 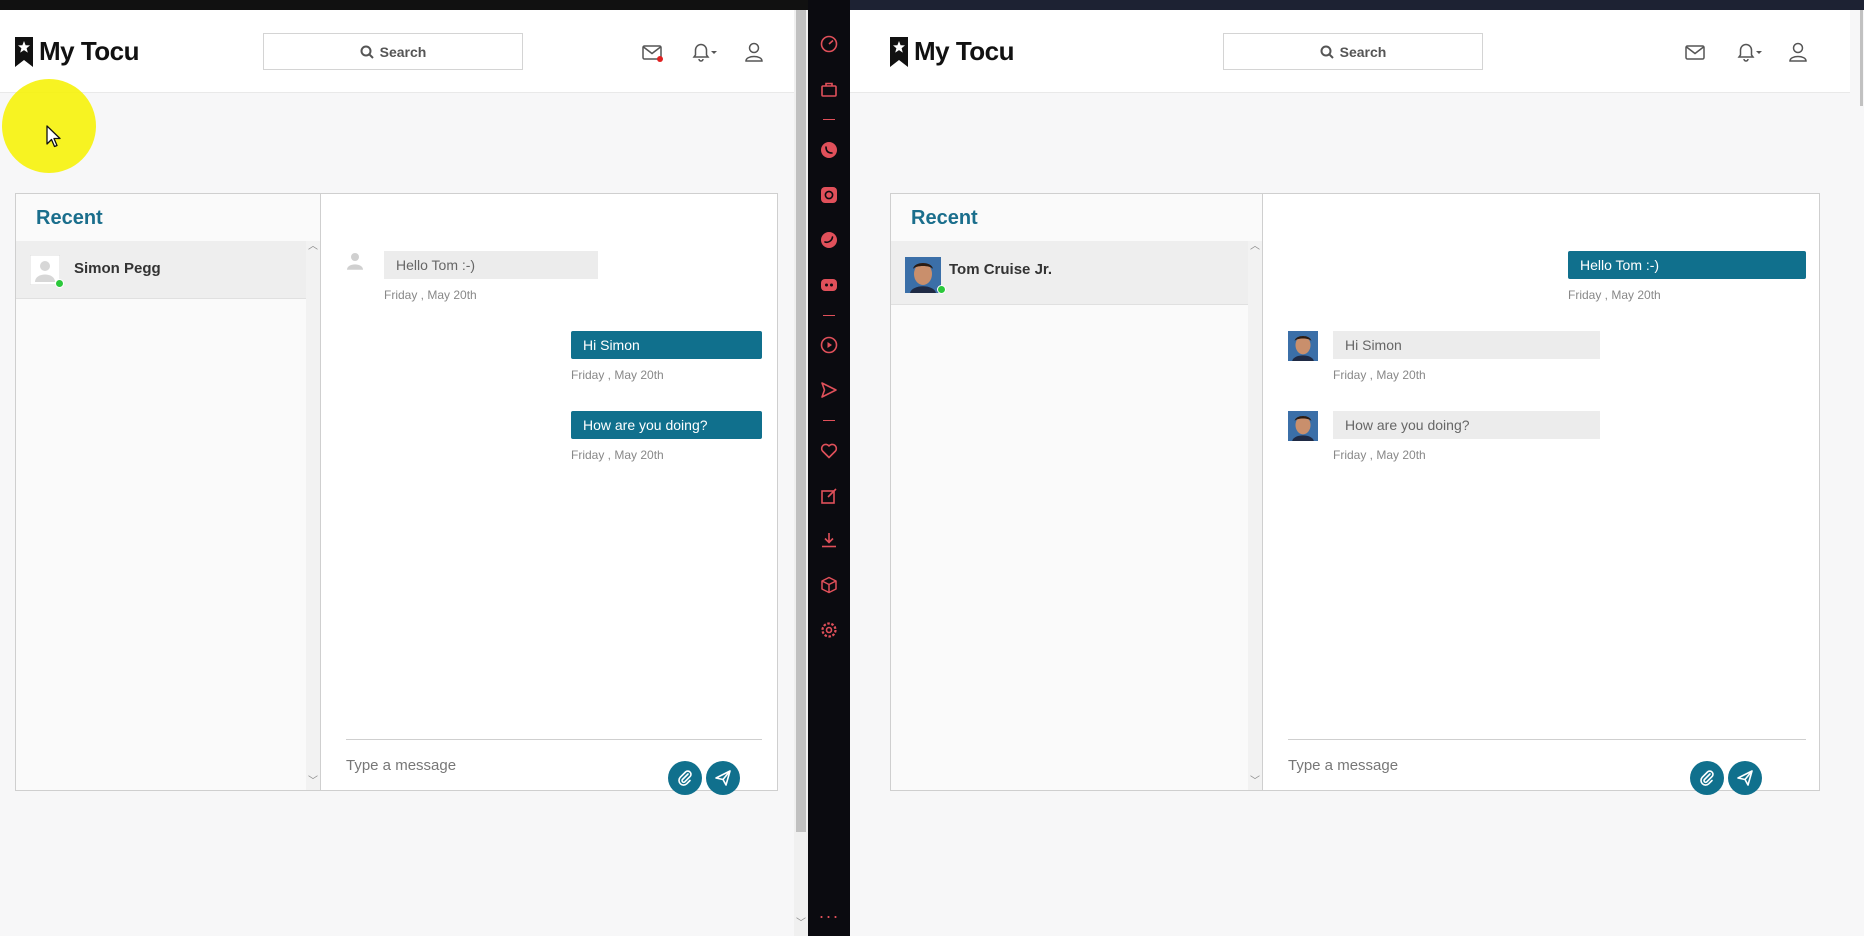 I want to click on contact-item: Tom Cruise Jr., so click(x=1069, y=273).